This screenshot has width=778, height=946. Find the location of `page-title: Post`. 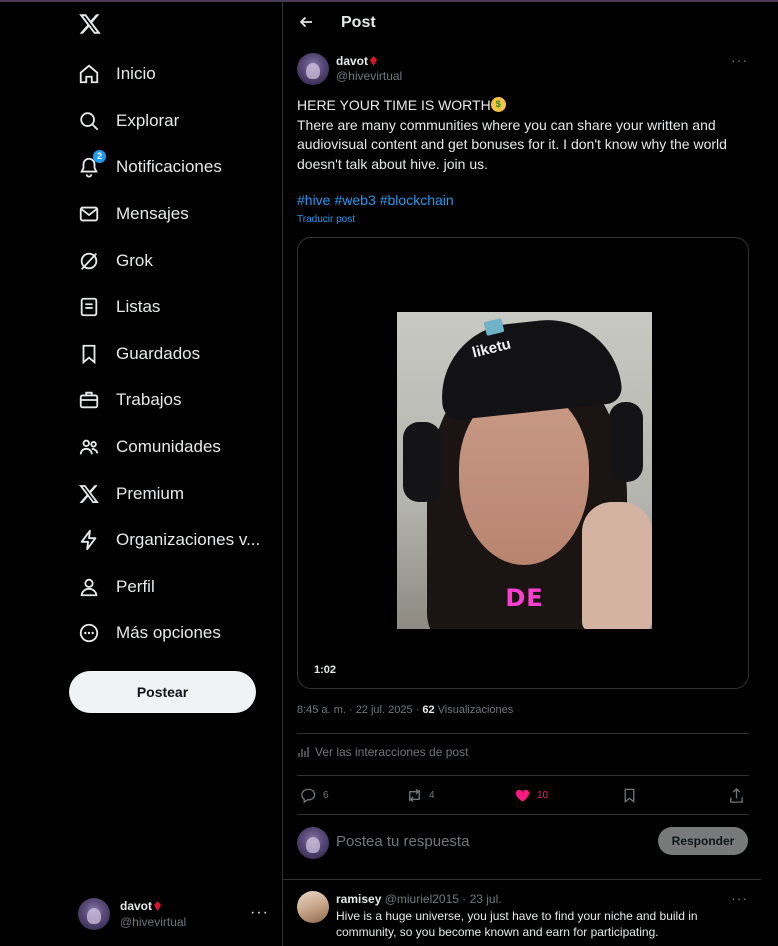

page-title: Post is located at coordinates (358, 22).